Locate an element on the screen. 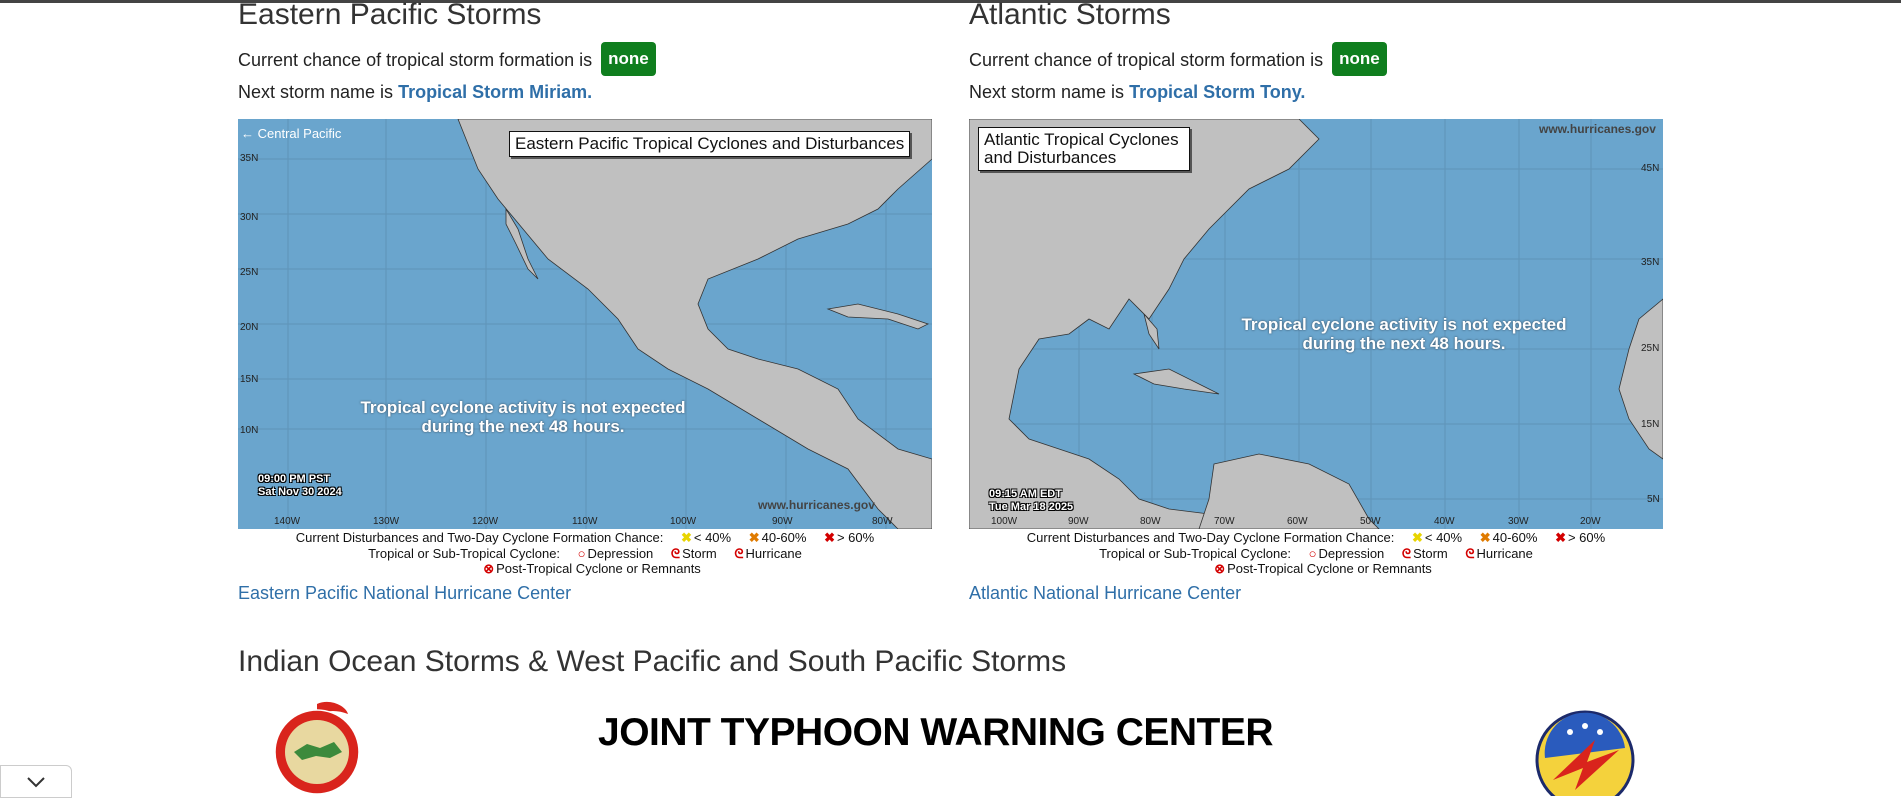 The width and height of the screenshot is (1901, 801). eastern-next-storm-link: Tropical Storm Miriam. is located at coordinates (495, 92).